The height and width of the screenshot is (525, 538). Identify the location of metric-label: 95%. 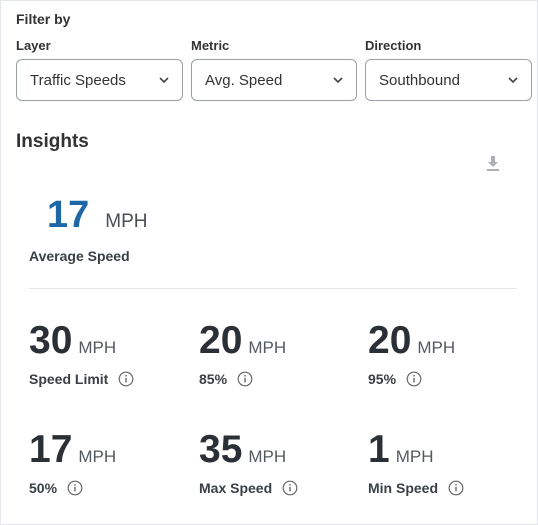
(382, 379).